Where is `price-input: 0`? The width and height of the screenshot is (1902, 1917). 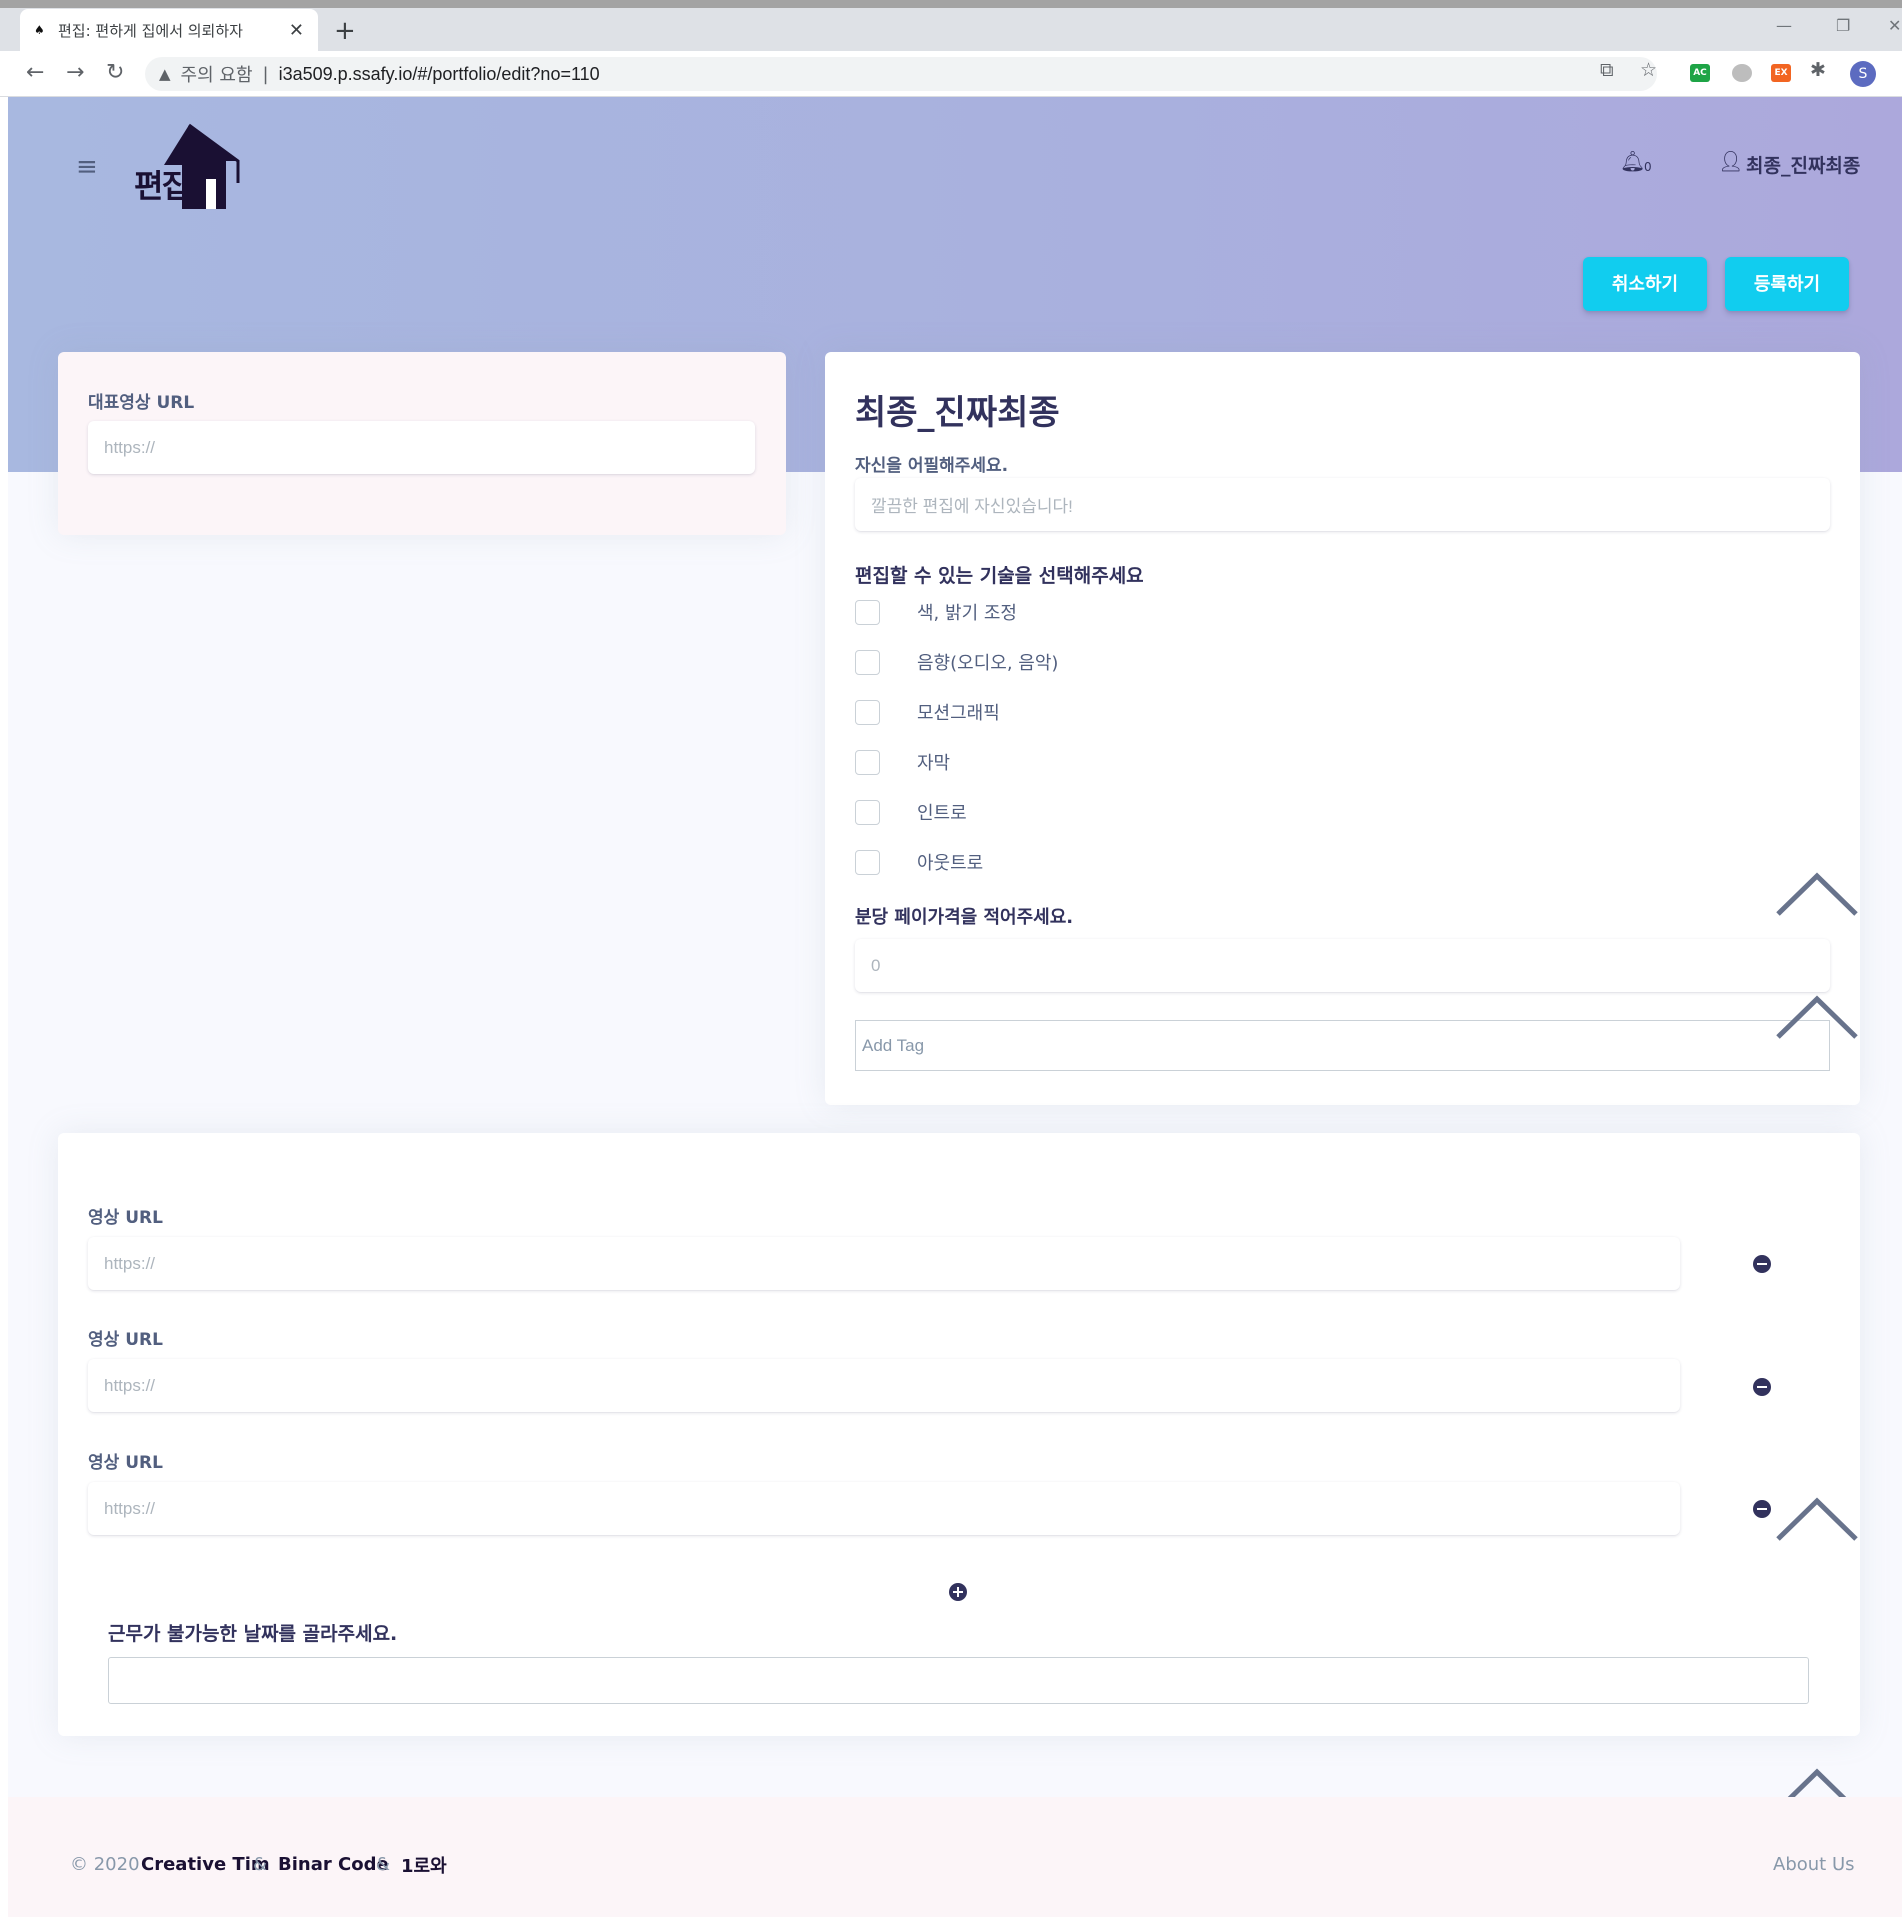
price-input: 0 is located at coordinates (1342, 965).